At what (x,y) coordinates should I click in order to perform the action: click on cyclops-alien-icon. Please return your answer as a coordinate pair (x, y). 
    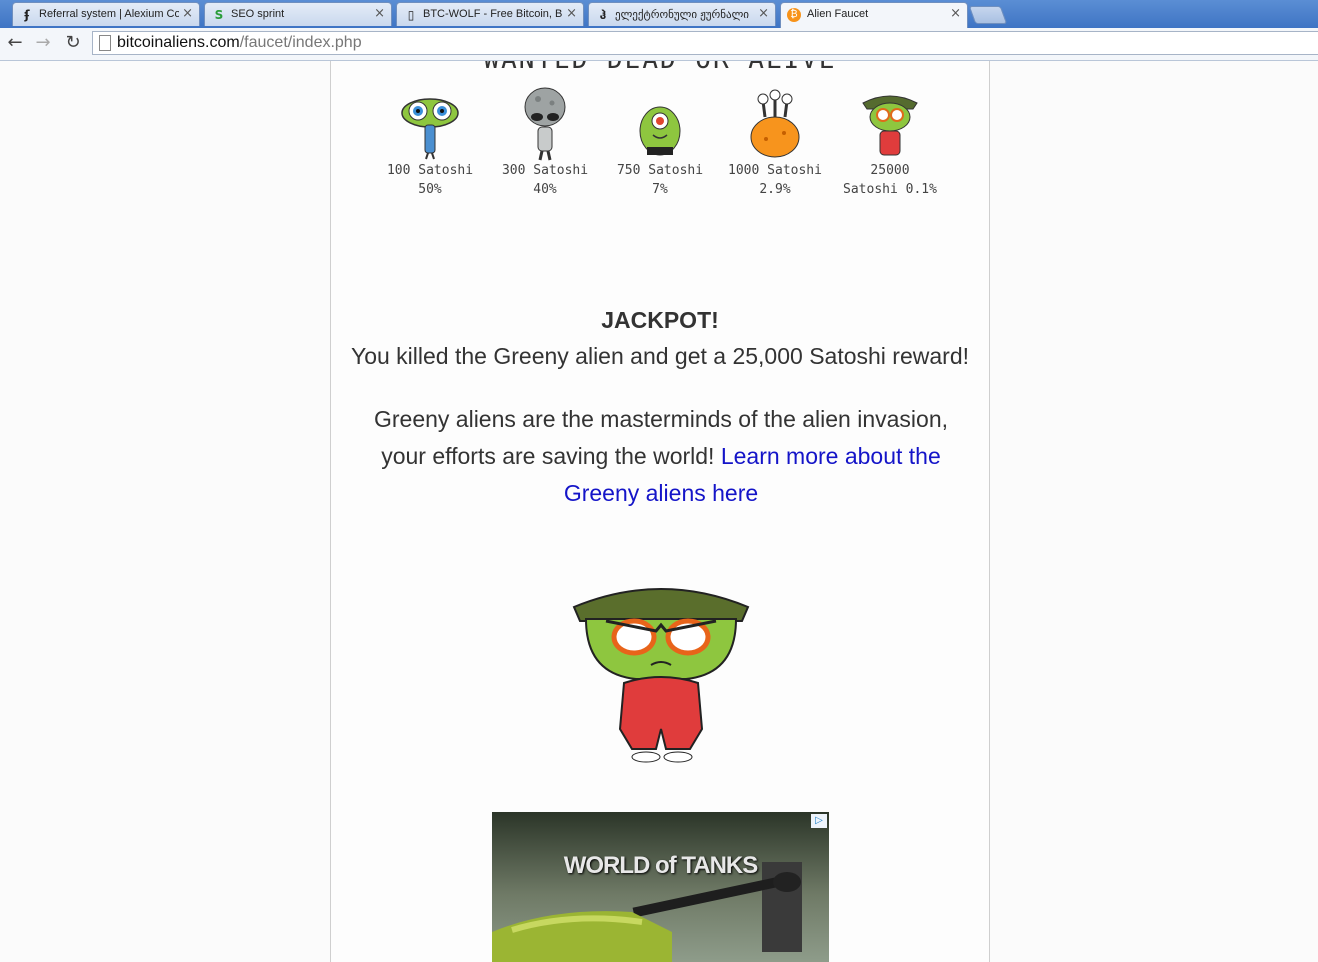
    Looking at the image, I should click on (660, 131).